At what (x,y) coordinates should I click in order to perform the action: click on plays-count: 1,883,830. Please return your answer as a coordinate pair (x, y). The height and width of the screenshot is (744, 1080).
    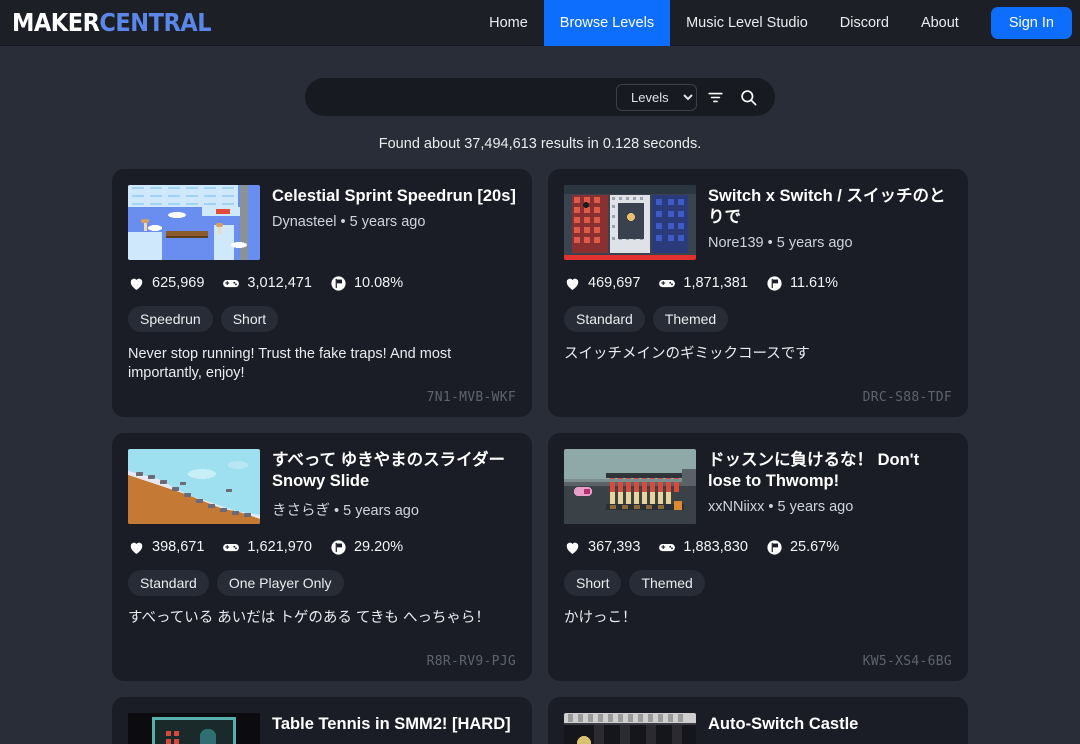
    Looking at the image, I should click on (715, 547).